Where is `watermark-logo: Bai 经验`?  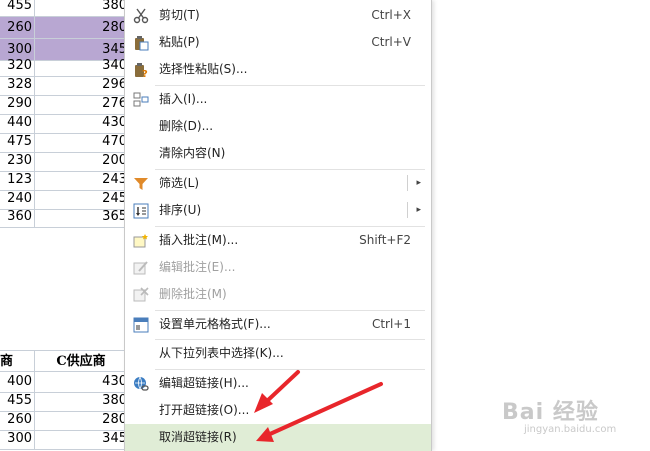
watermark-logo: Bai 经验 is located at coordinates (550, 412).